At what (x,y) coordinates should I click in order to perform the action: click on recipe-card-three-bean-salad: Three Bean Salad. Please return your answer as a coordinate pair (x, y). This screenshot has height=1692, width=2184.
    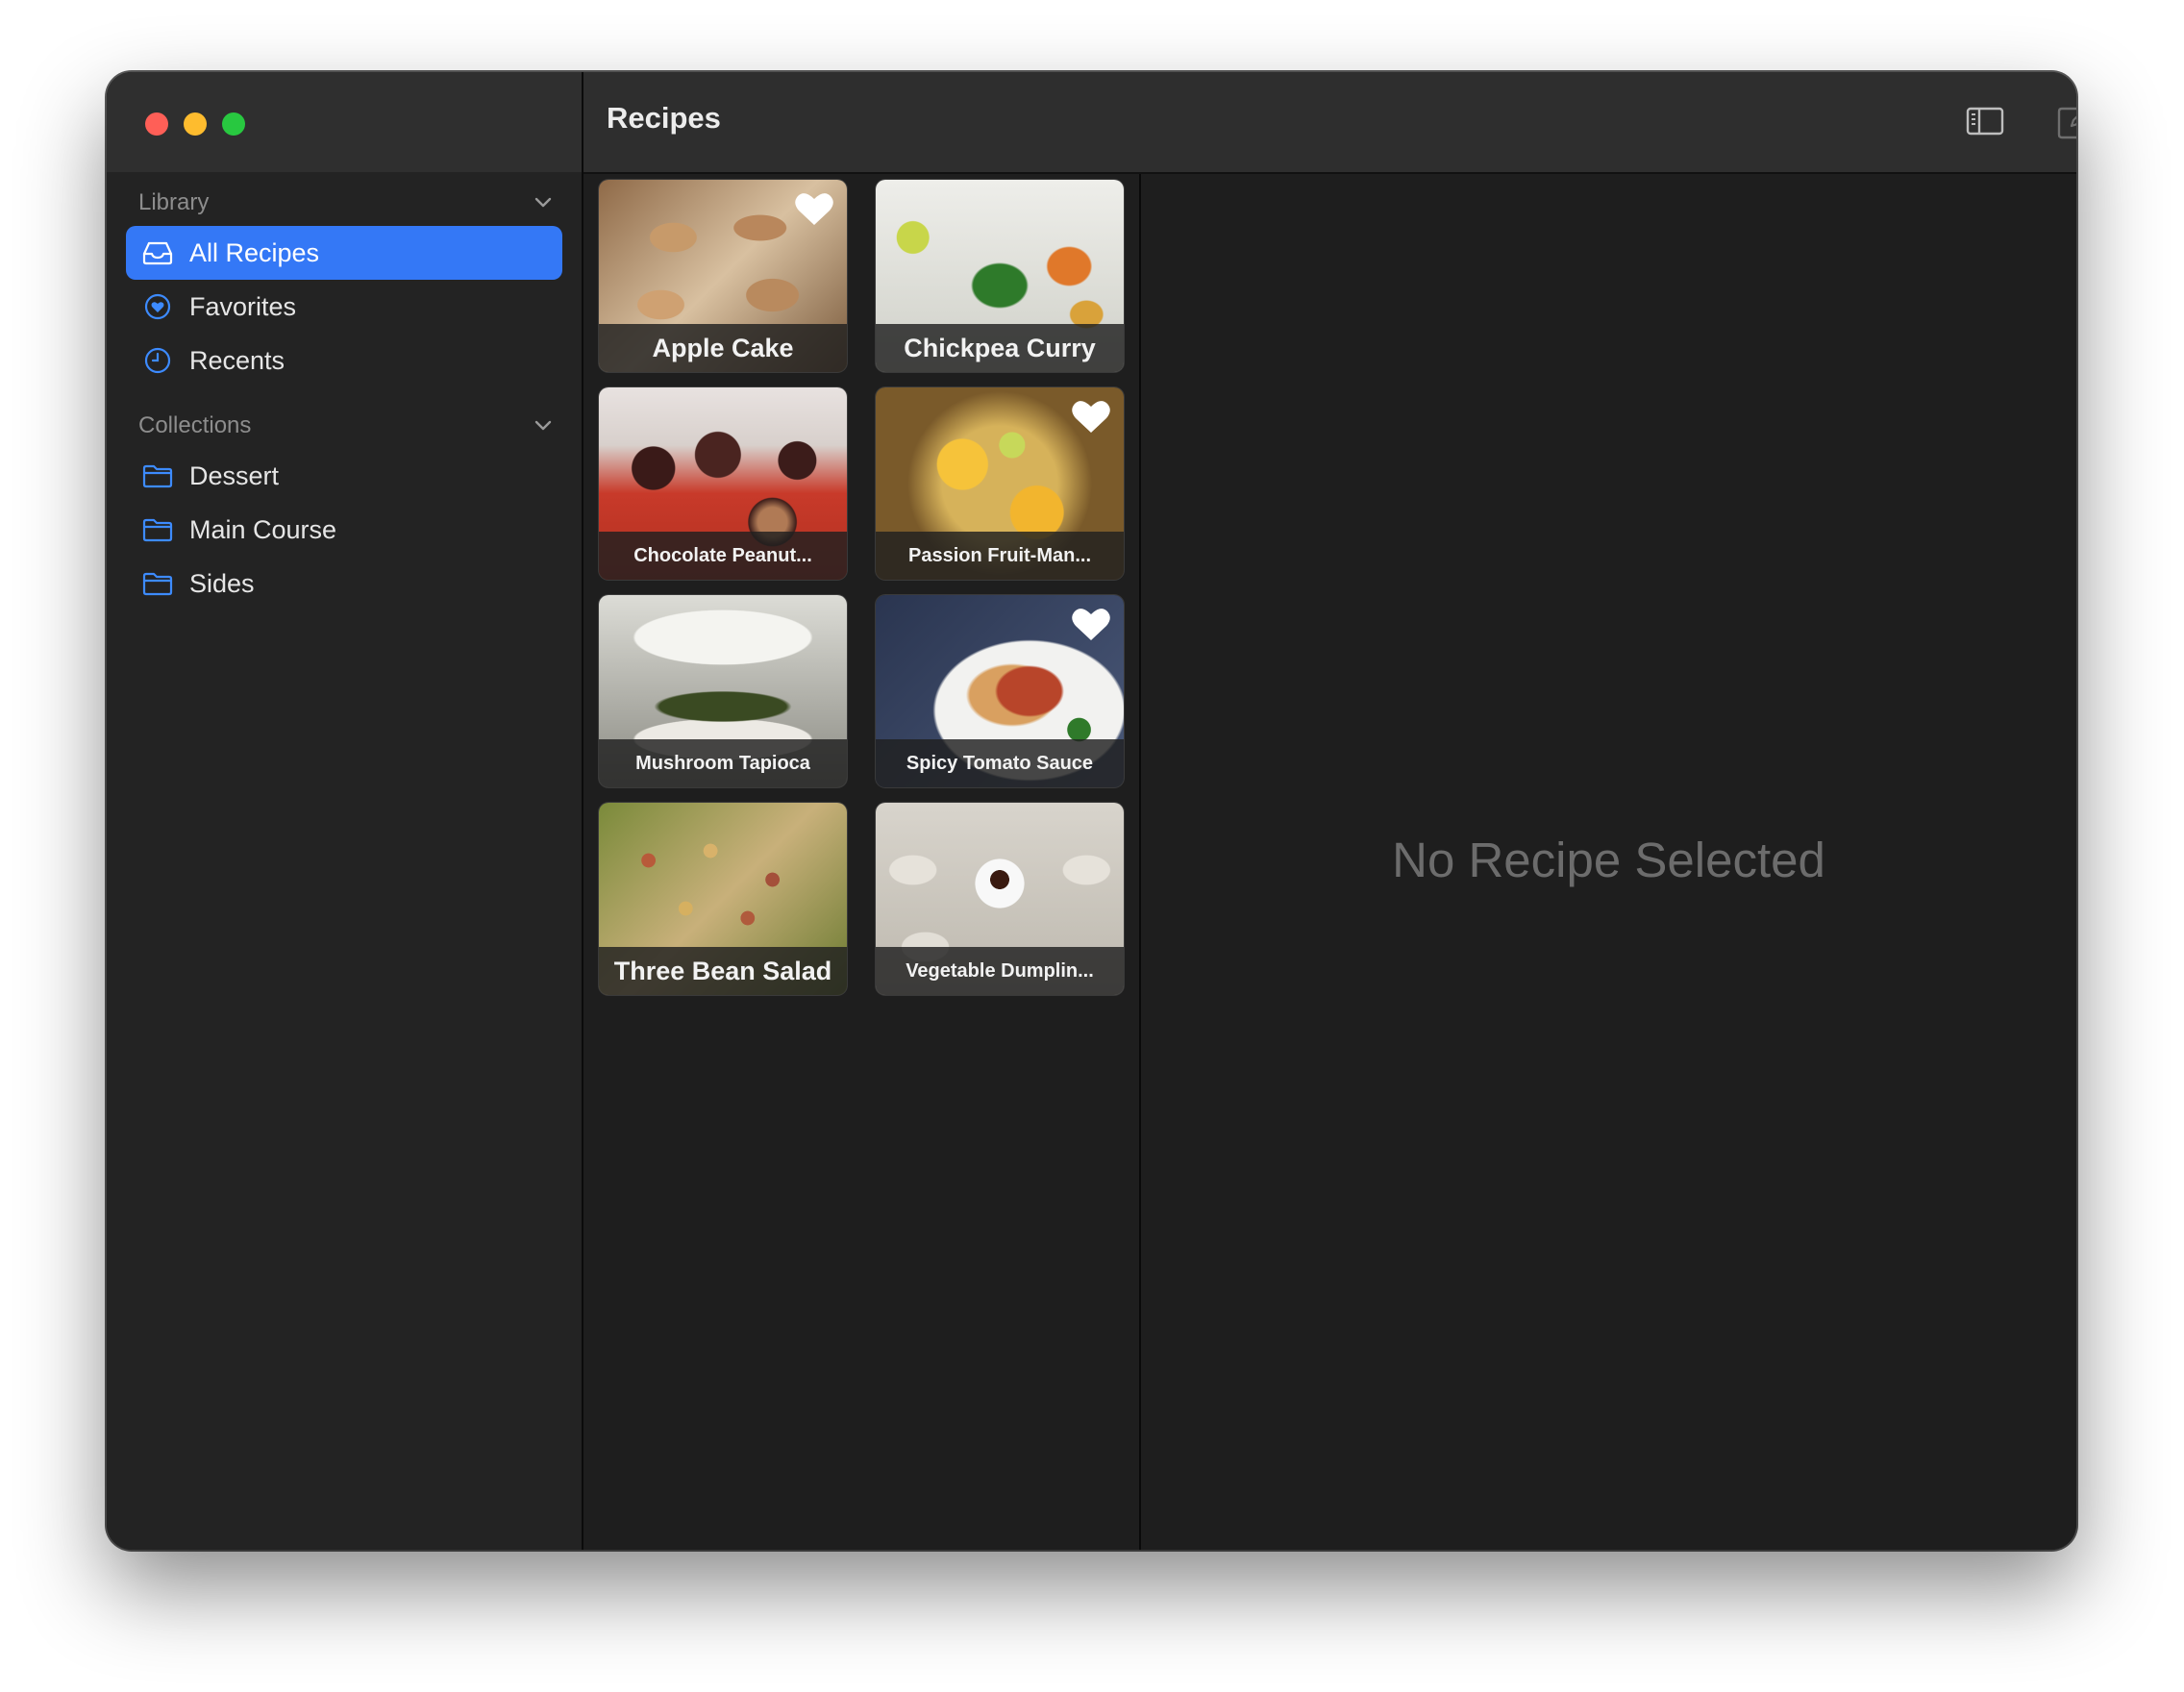
    Looking at the image, I should click on (723, 899).